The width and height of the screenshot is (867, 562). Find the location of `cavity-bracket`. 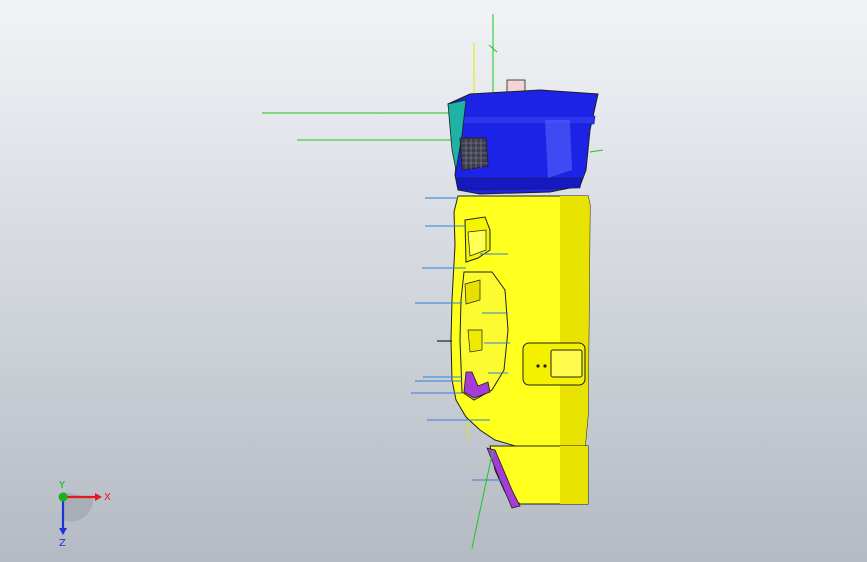

cavity-bracket is located at coordinates (475, 341).